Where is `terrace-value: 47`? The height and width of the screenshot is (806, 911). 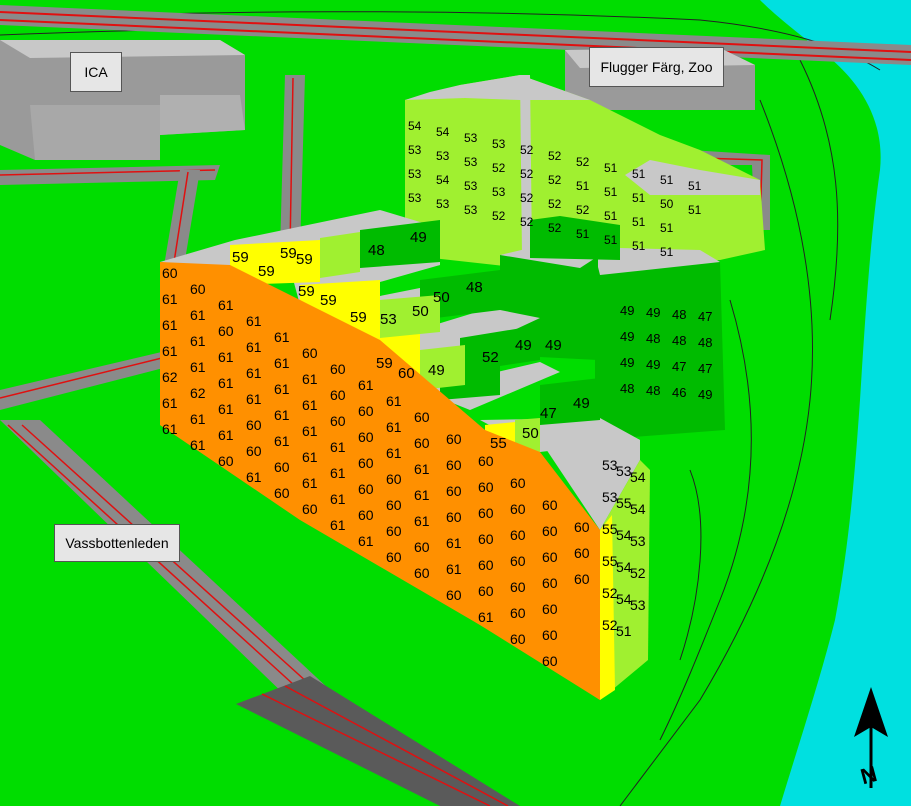
terrace-value: 47 is located at coordinates (548, 413).